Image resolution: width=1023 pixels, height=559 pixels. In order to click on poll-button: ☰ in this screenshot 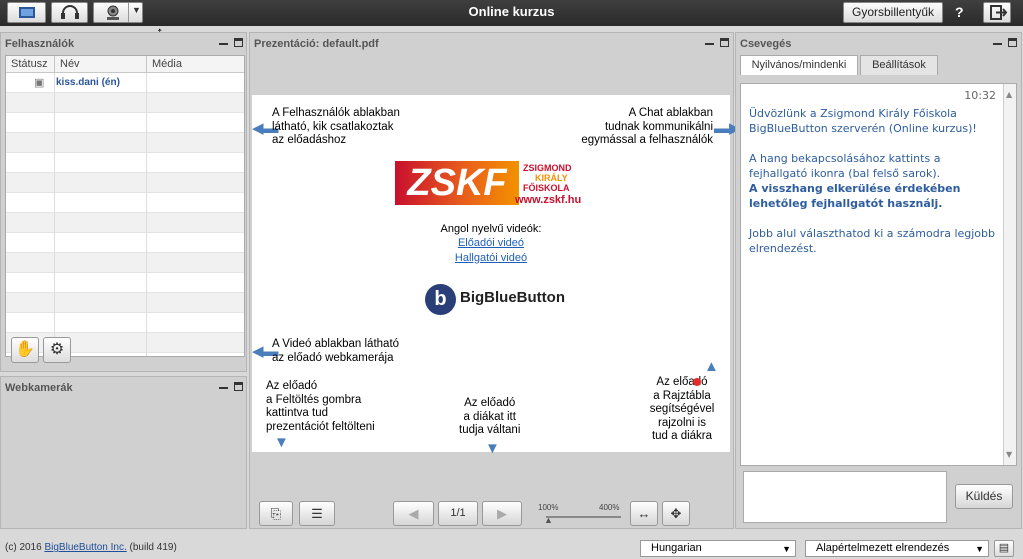, I will do `click(317, 513)`.